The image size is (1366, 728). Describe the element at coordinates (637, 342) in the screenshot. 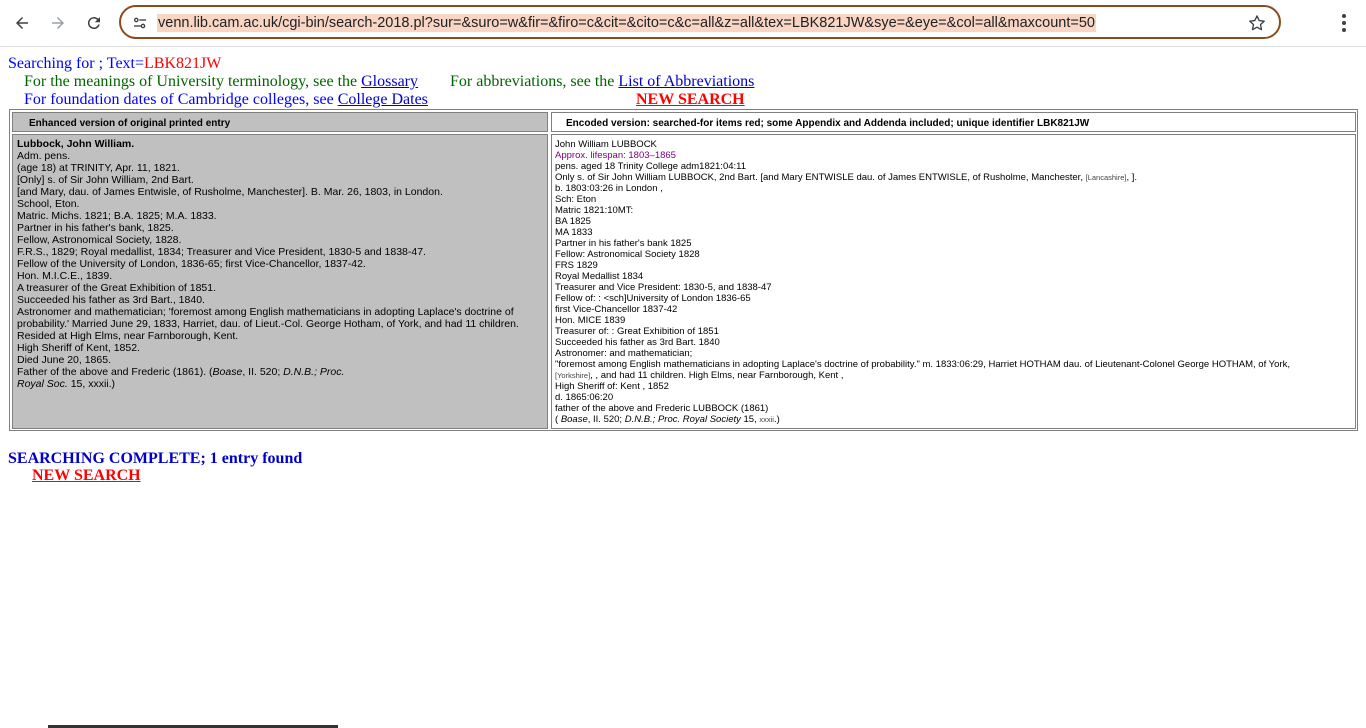

I see `encoded-line: Succeeded his father as 3rd Bart. 1840` at that location.